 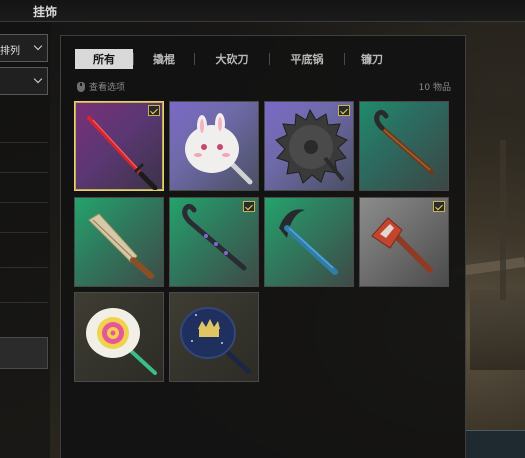 What do you see at coordinates (164, 59) in the screenshot?
I see `tab-crowbar: 撬棍` at bounding box center [164, 59].